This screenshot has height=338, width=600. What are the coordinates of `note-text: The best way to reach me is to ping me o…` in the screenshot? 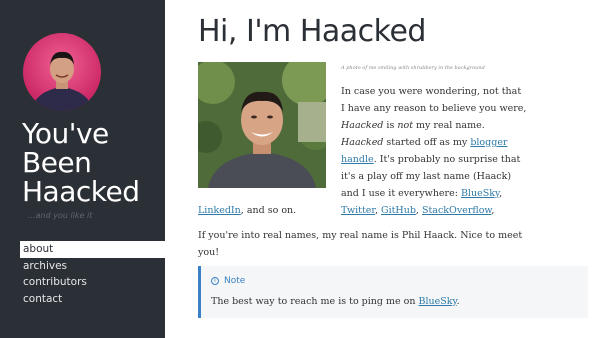 It's located at (315, 301).